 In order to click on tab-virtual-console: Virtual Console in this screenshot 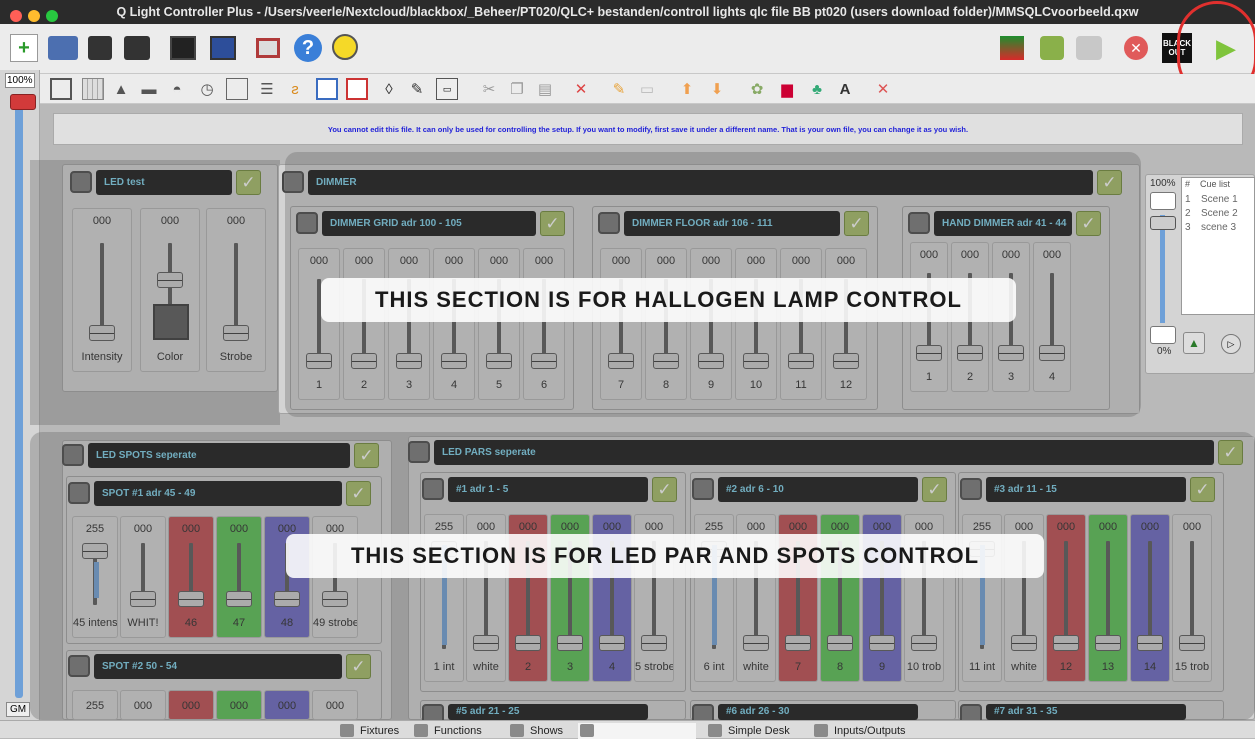, I will do `click(637, 731)`.